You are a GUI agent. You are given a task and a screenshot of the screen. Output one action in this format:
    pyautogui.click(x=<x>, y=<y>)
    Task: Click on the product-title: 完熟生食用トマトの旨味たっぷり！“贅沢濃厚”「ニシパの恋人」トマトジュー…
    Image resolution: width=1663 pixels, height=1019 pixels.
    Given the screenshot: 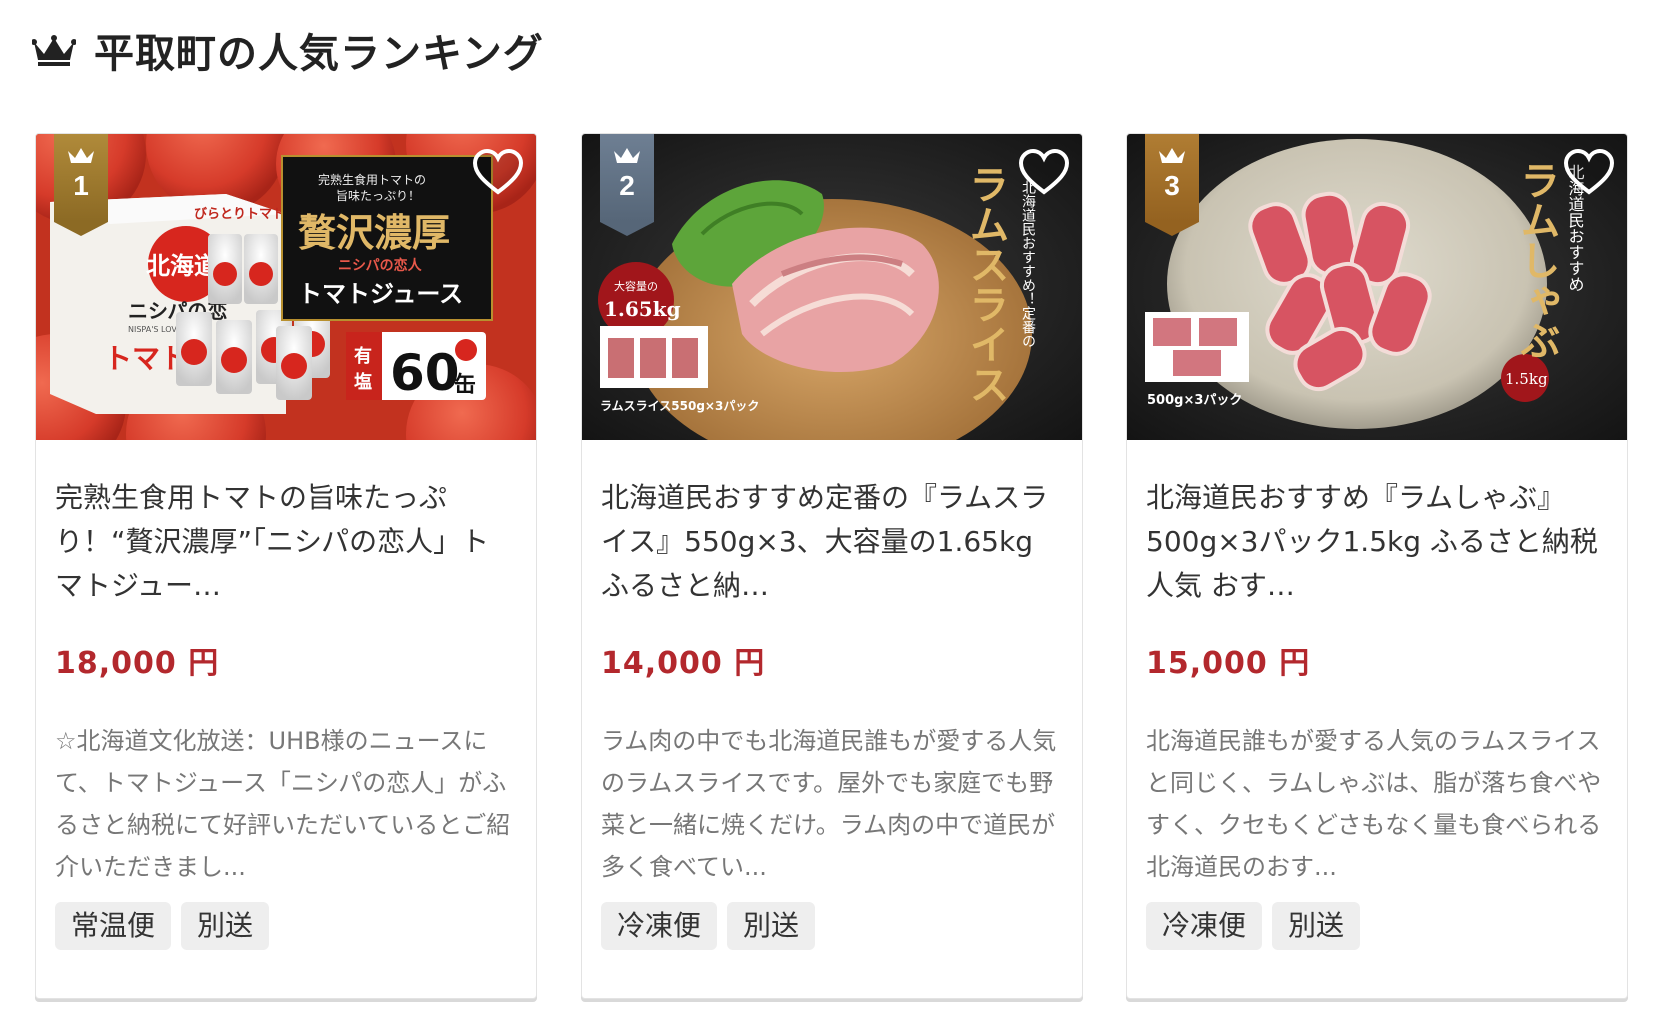 What is the action you would take?
    pyautogui.click(x=286, y=542)
    